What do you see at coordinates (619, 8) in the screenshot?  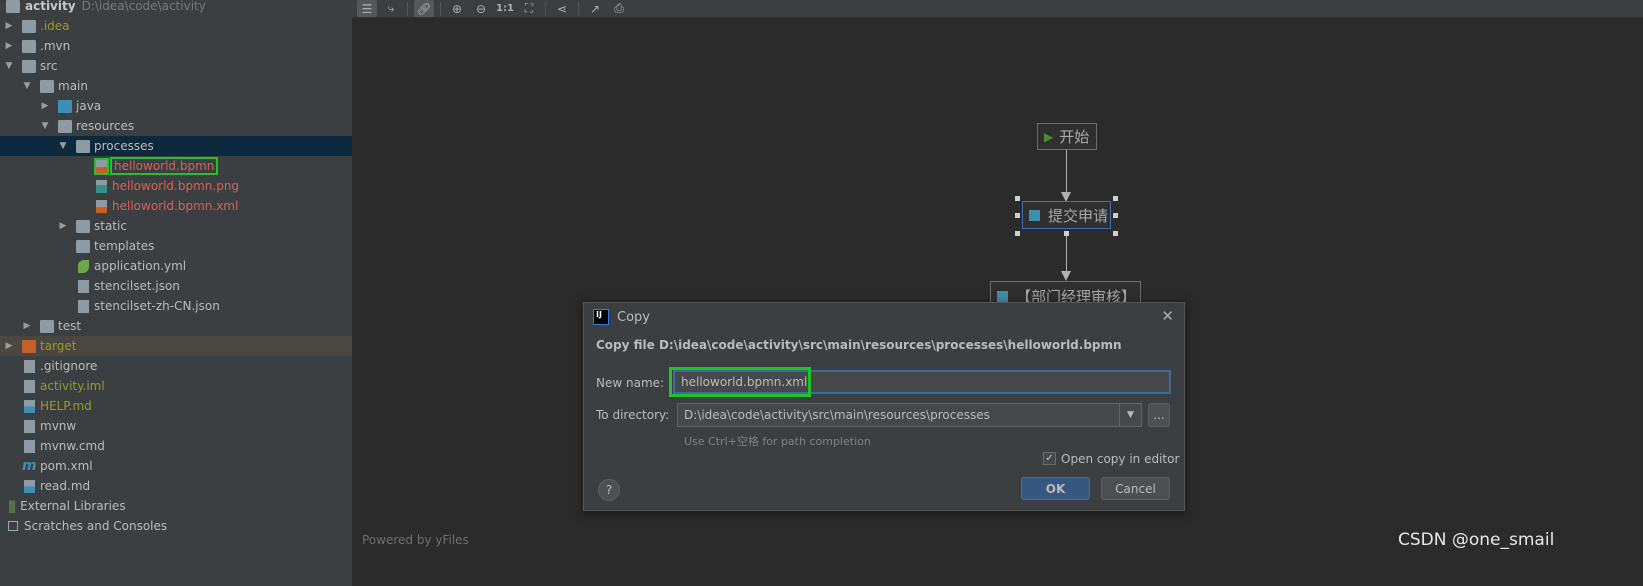 I see `print-icon: ⎙` at bounding box center [619, 8].